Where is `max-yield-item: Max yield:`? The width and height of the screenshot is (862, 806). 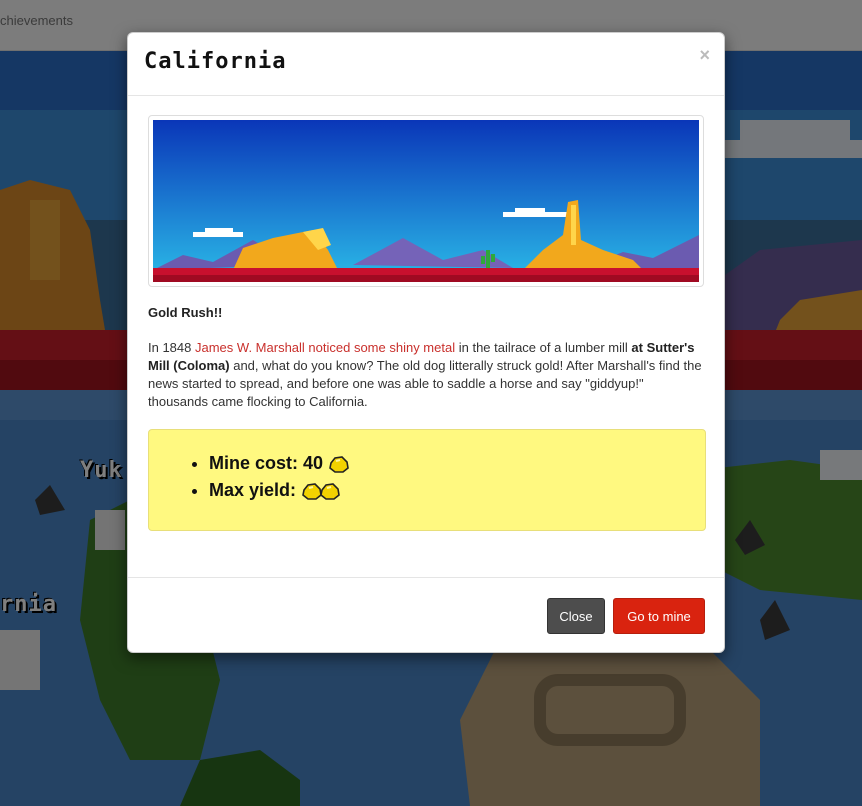 max-yield-item: Max yield: is located at coordinates (457, 490).